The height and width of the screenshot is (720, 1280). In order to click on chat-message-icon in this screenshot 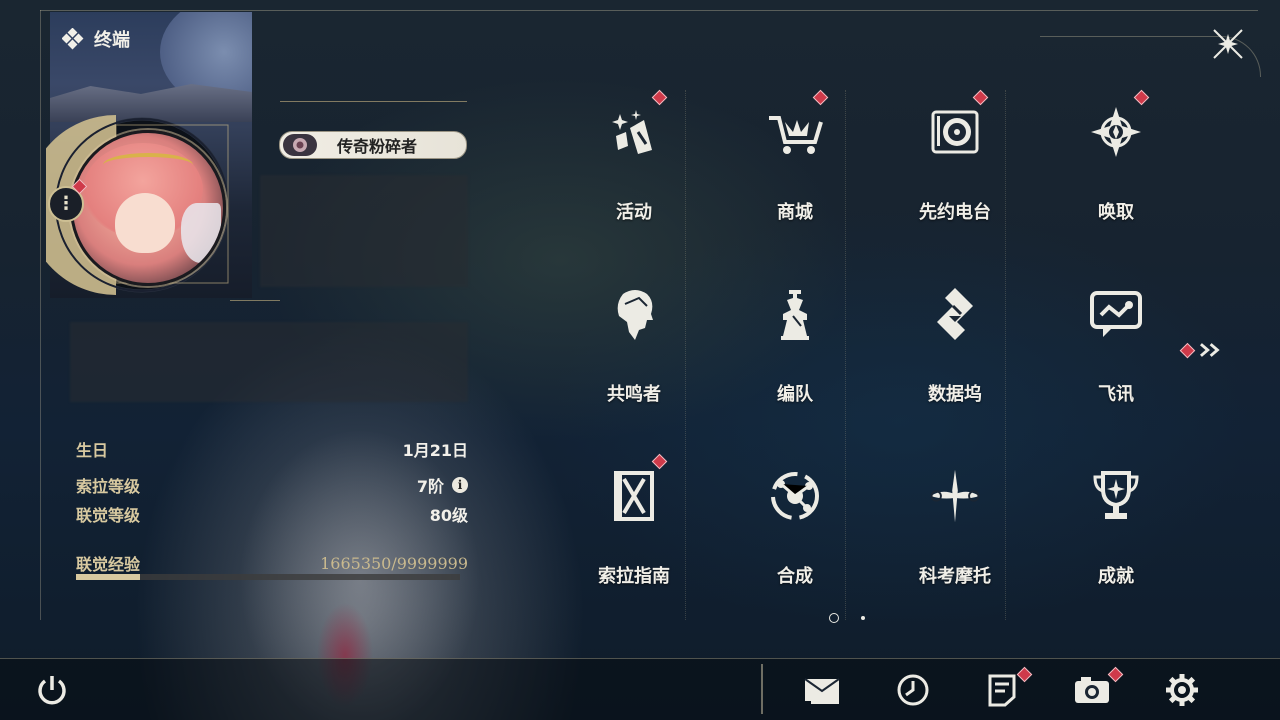, I will do `click(1116, 314)`.